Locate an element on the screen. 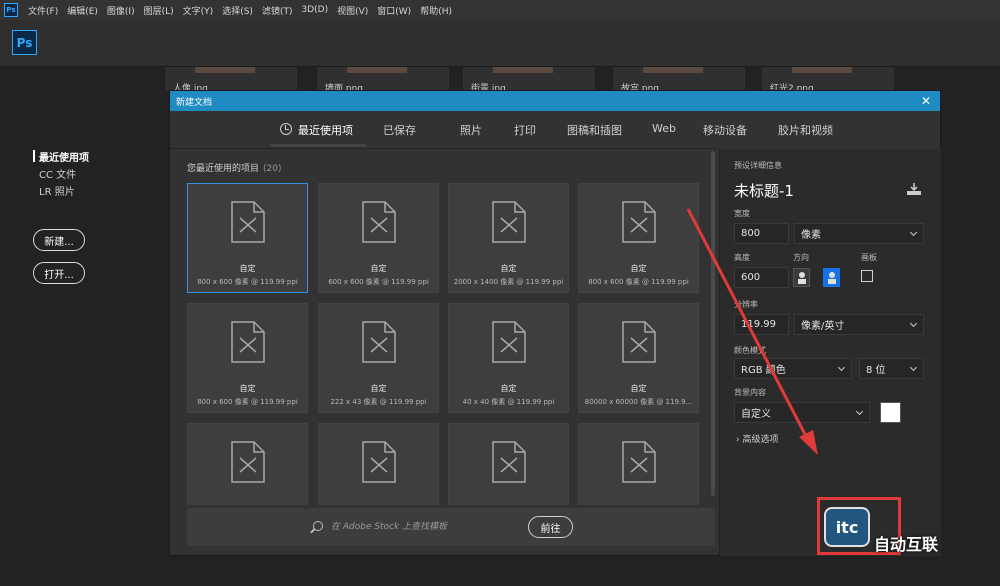  menu-view: 视图(V) is located at coordinates (352, 10).